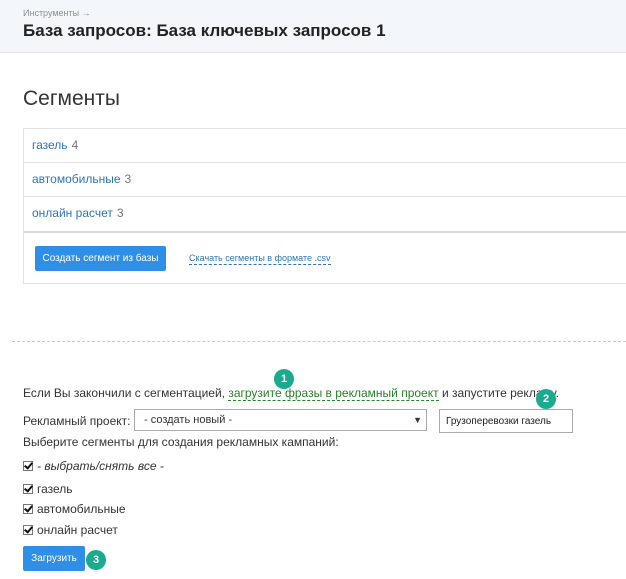 The image size is (626, 579). I want to click on breadcrumb: Инструменты →, so click(57, 13).